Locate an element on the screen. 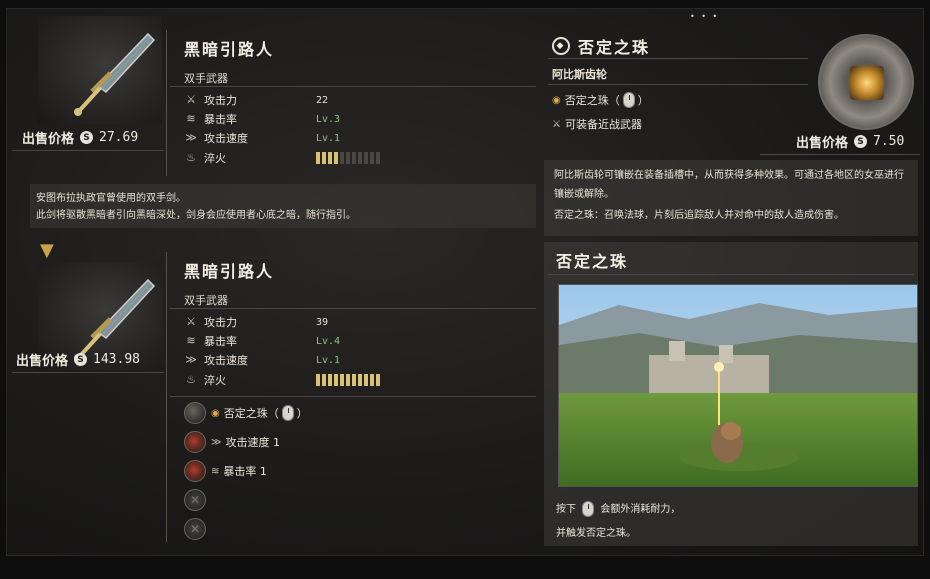 The image size is (930, 579). gem-sell-price: 出售价格 S 7.50 is located at coordinates (850, 141).